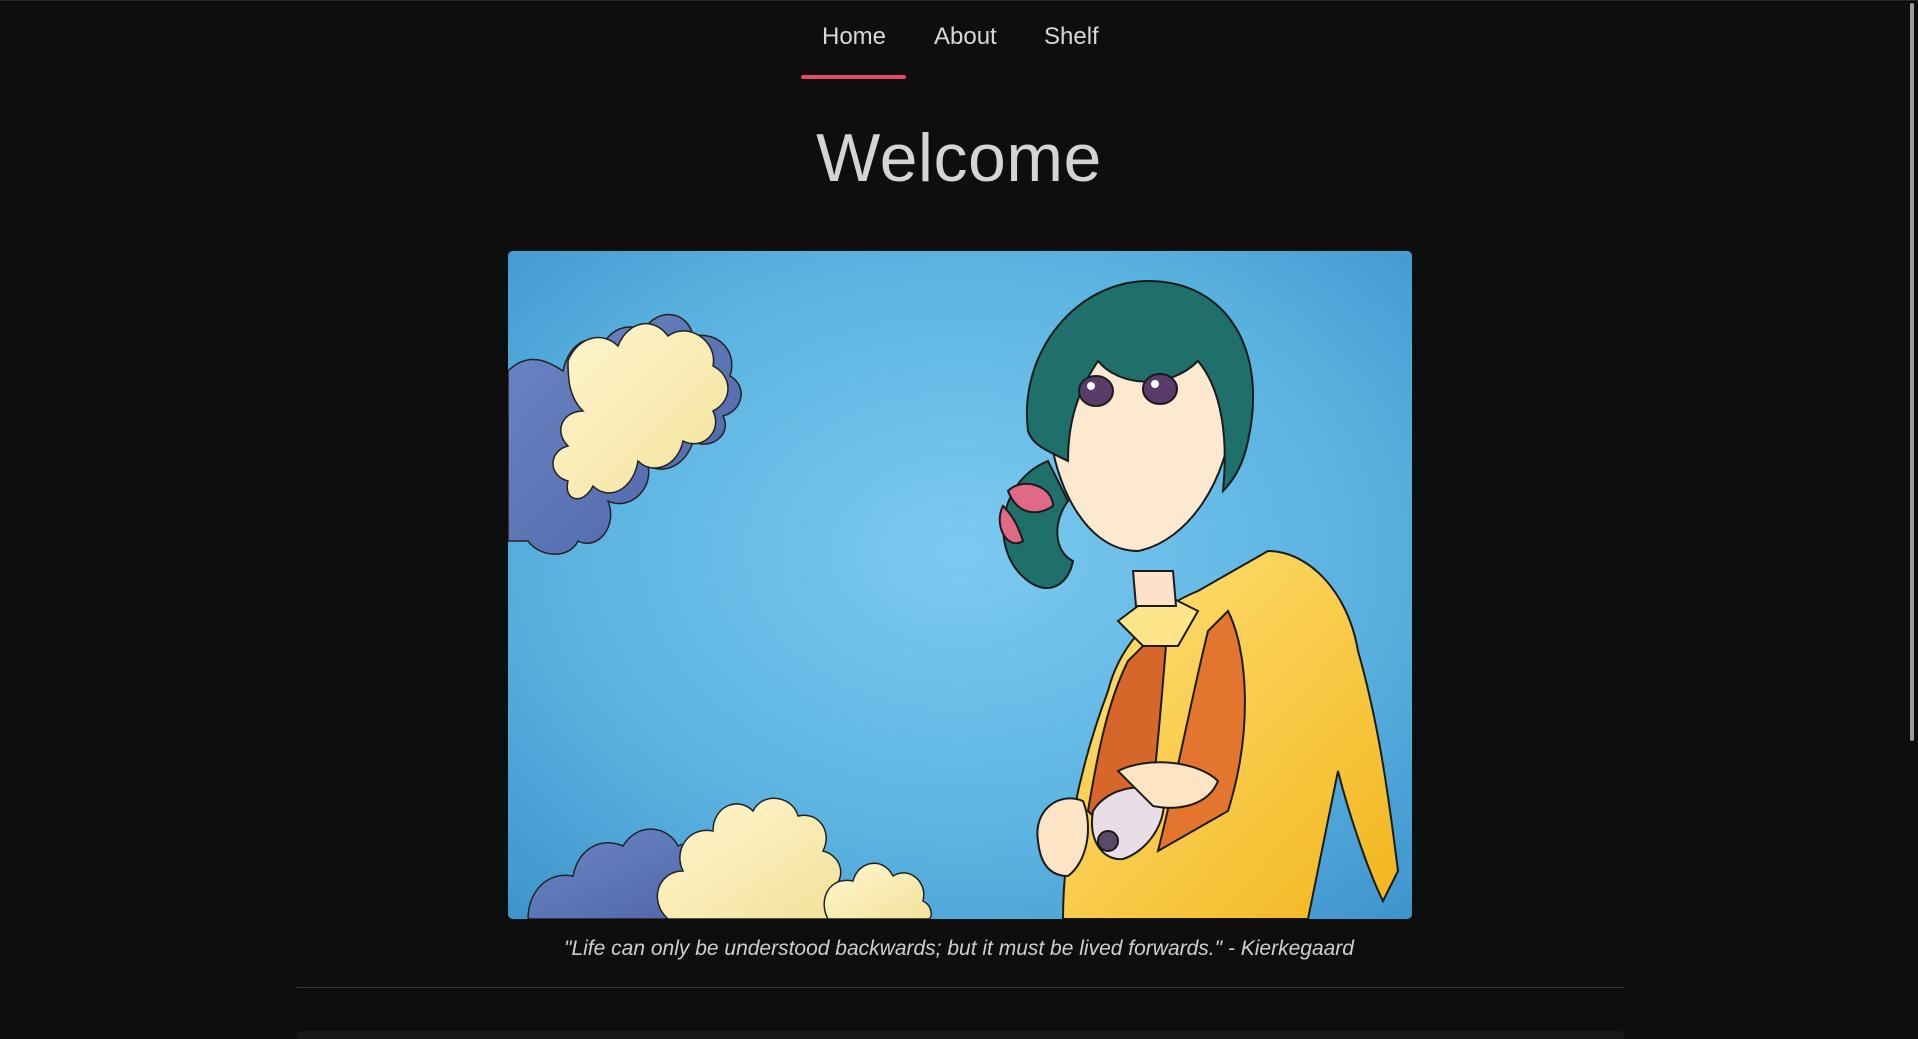  Describe the element at coordinates (960, 987) in the screenshot. I see `section-divider` at that location.